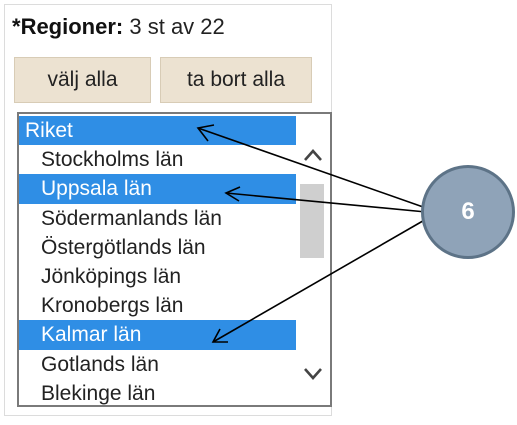  Describe the element at coordinates (158, 305) in the screenshot. I see `list-item-kronoberg: Kronobergs län` at that location.